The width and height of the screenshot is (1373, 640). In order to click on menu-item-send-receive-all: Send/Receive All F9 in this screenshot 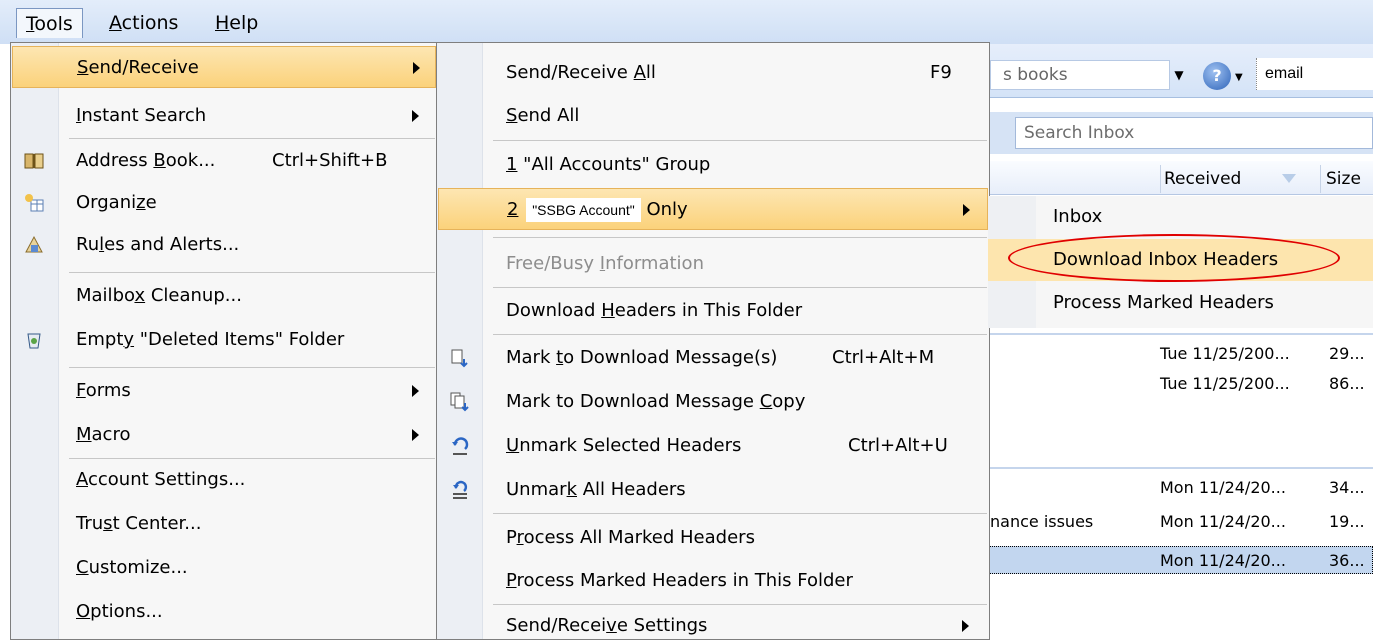, I will do `click(713, 73)`.